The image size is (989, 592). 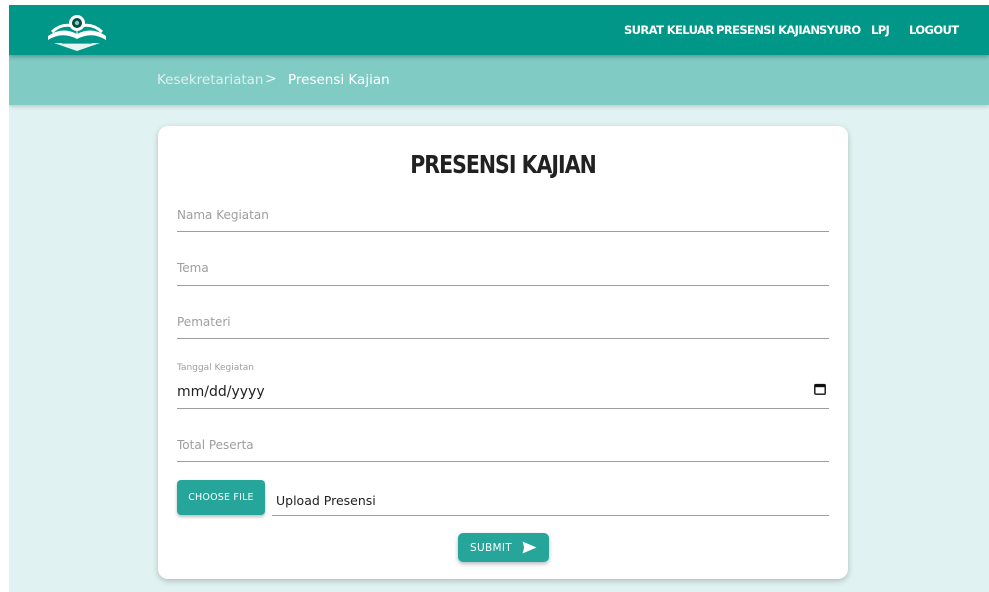 What do you see at coordinates (768, 30) in the screenshot?
I see `nav-presensi-kajian: PRESENSI KAJIAN` at bounding box center [768, 30].